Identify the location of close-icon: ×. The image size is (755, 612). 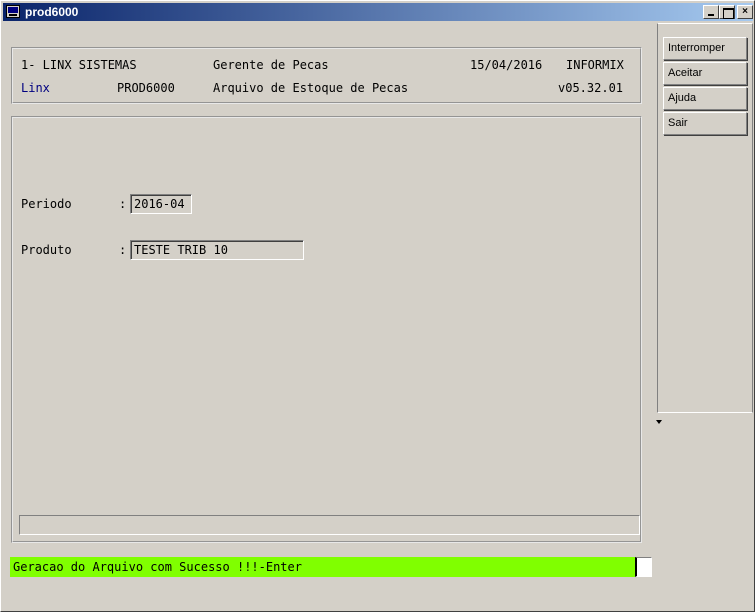
(745, 11).